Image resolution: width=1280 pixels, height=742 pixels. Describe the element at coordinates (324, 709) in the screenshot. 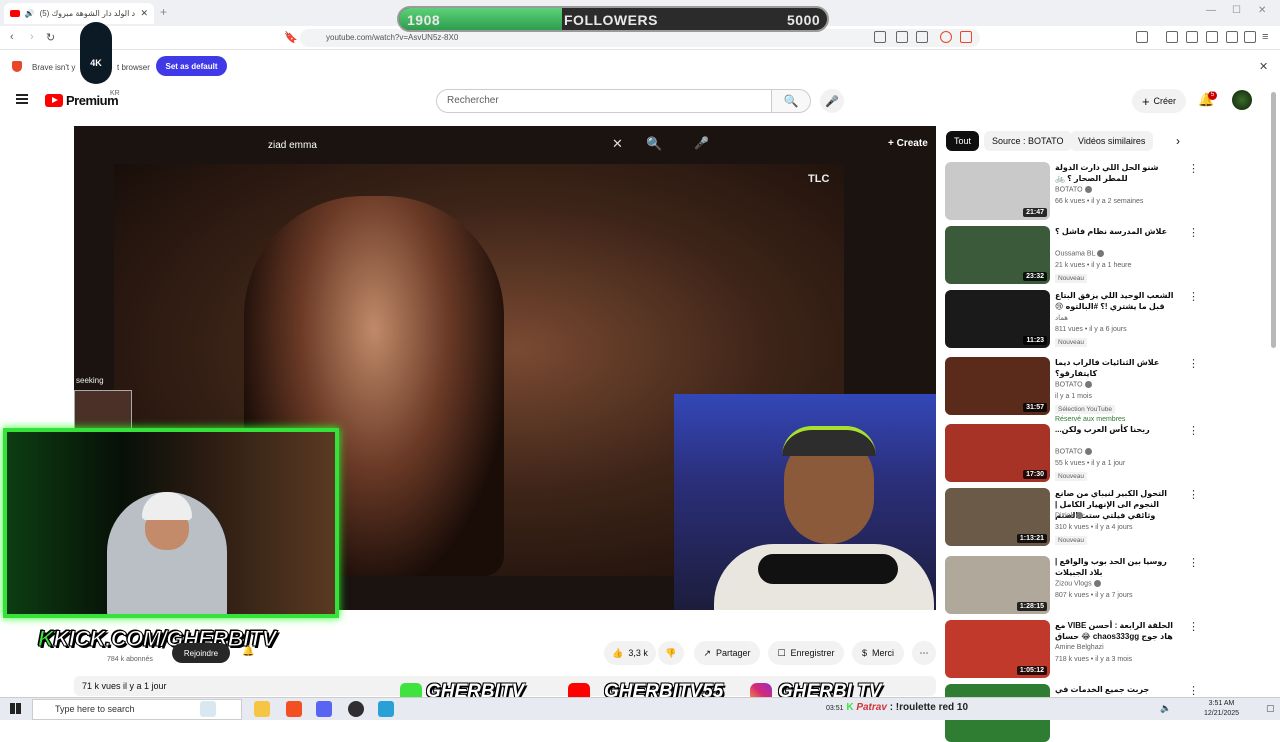

I see `discord-icon` at that location.